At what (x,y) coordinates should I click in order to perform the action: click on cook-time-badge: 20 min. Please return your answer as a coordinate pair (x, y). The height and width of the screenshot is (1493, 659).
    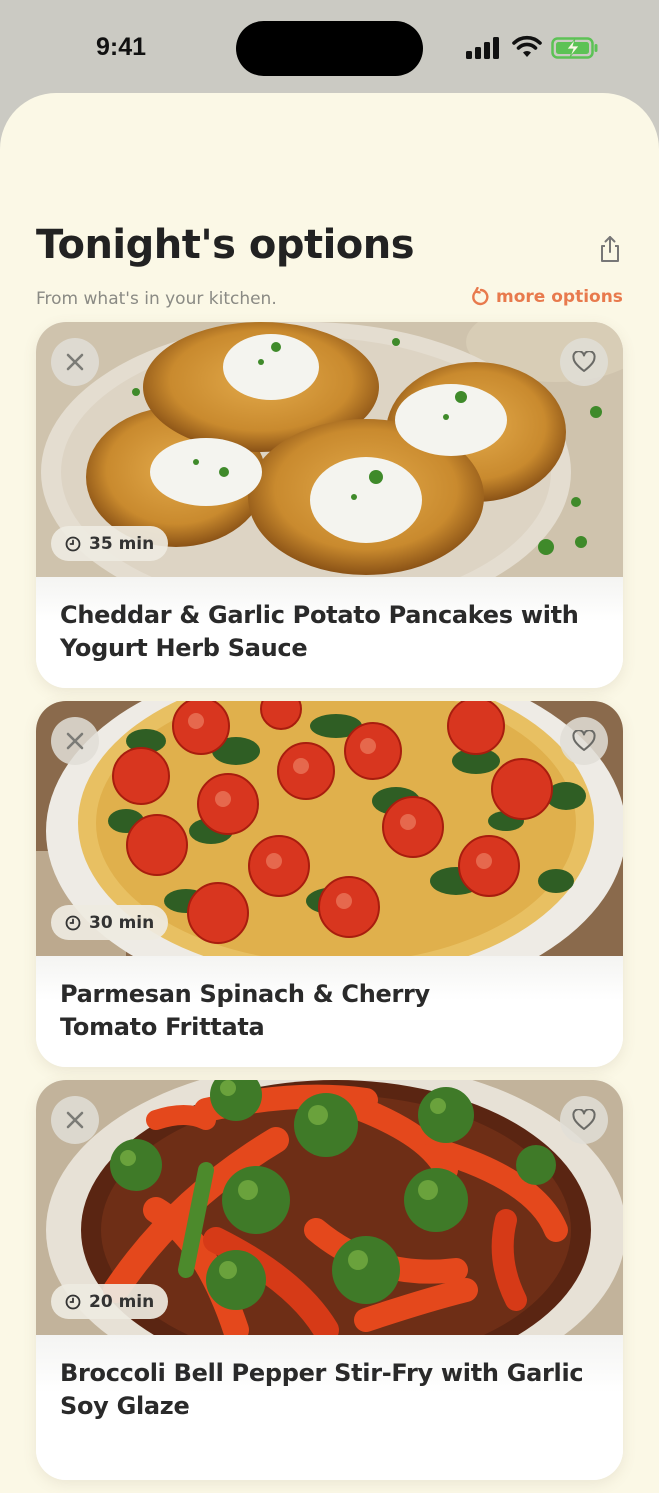
    Looking at the image, I should click on (110, 1301).